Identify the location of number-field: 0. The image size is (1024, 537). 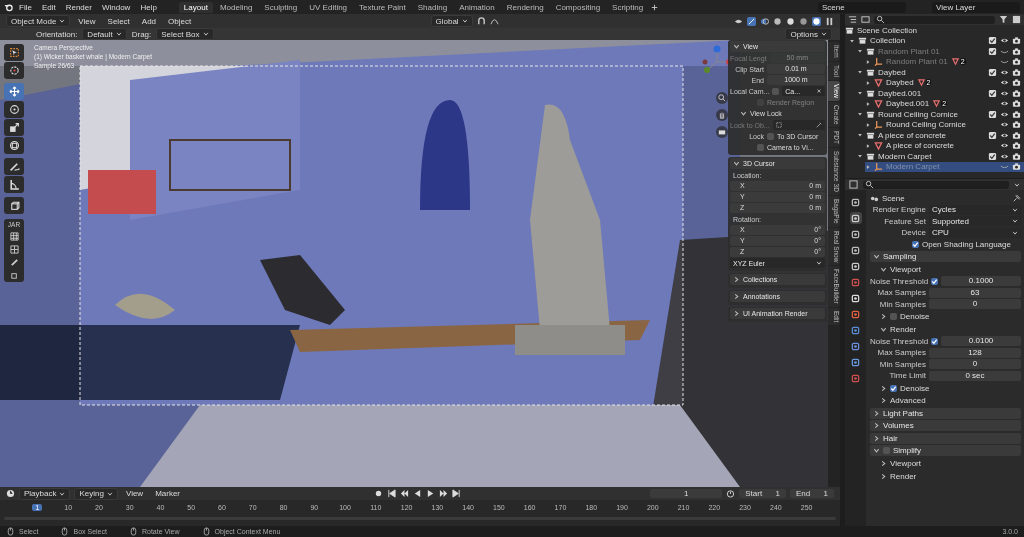
(975, 364).